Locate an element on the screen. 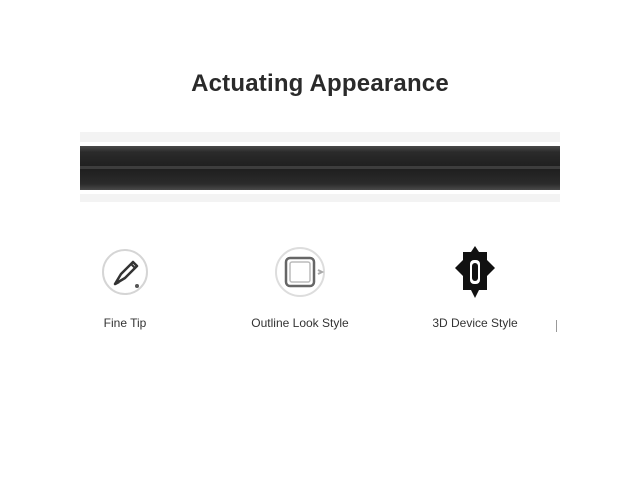 The width and height of the screenshot is (640, 480). fine-tip-label: Fine Tip is located at coordinates (125, 323).